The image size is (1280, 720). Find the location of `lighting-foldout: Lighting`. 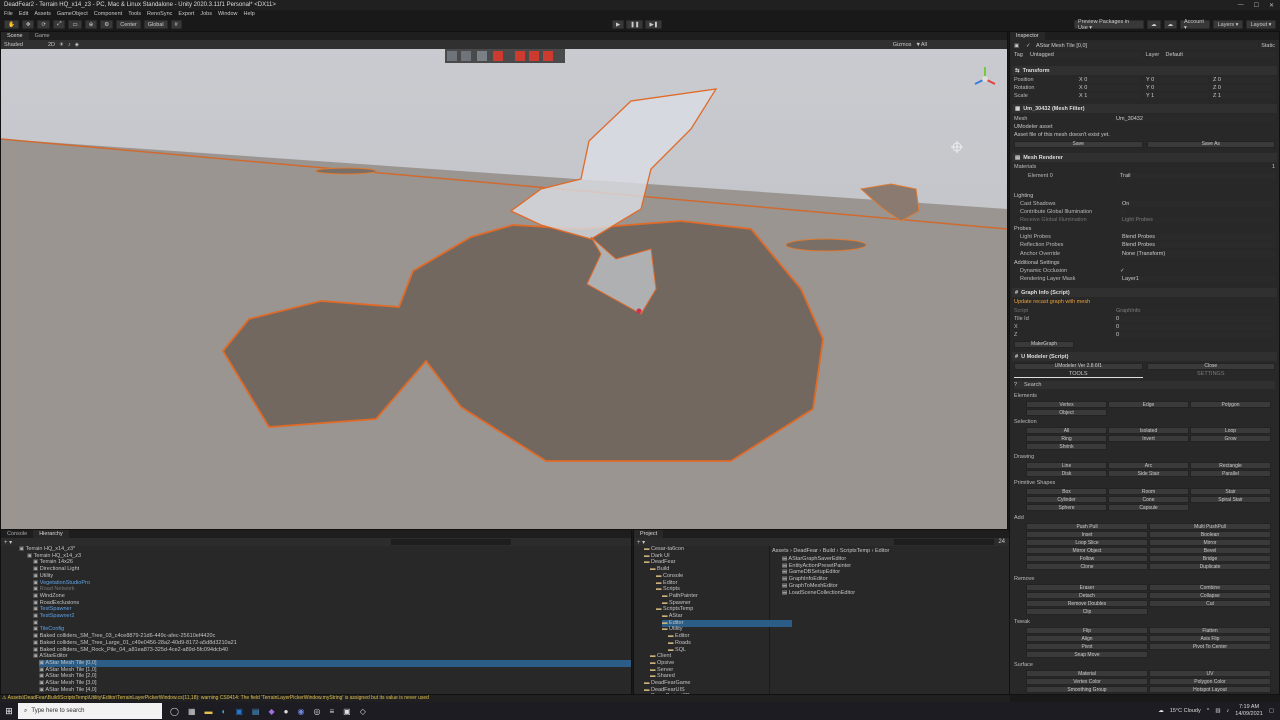

lighting-foldout: Lighting is located at coordinates (1144, 196).